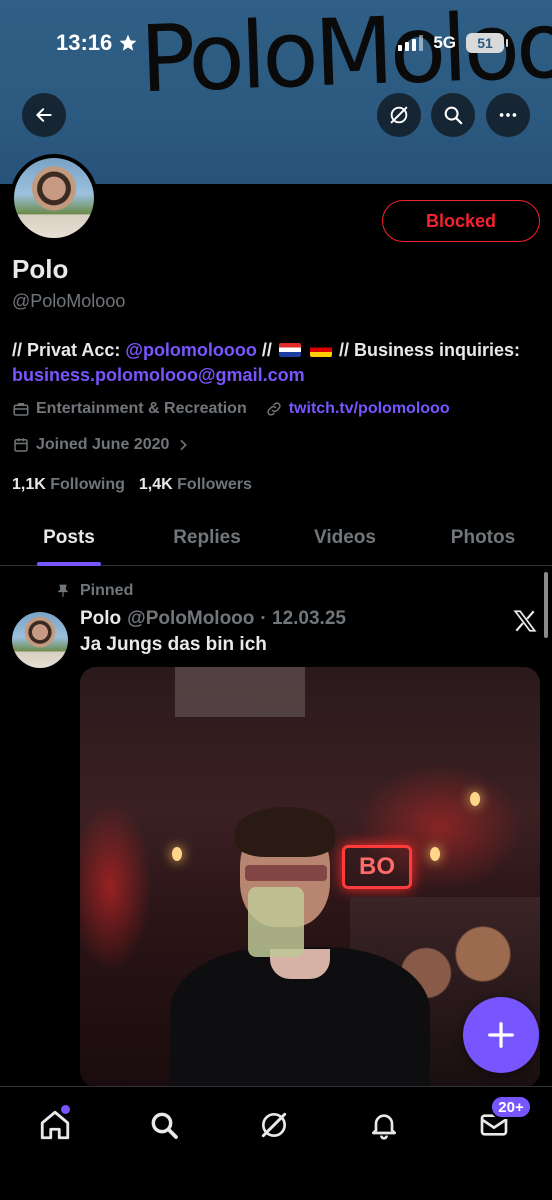 Image resolution: width=552 pixels, height=1200 pixels. Describe the element at coordinates (40, 269) in the screenshot. I see `profile-name: Polo` at that location.